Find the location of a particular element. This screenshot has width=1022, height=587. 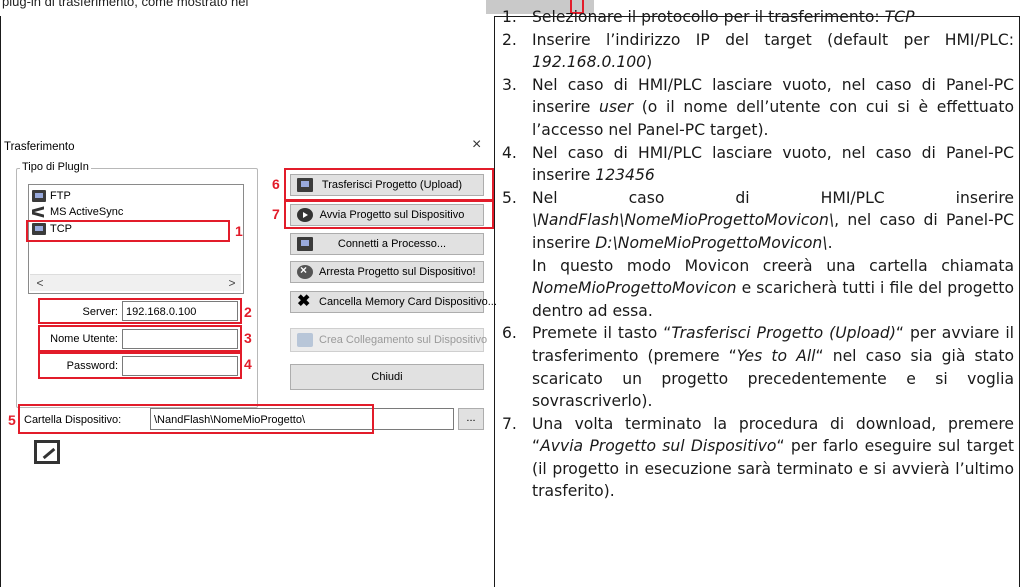

list-item-ftp: FTP is located at coordinates (51, 196).